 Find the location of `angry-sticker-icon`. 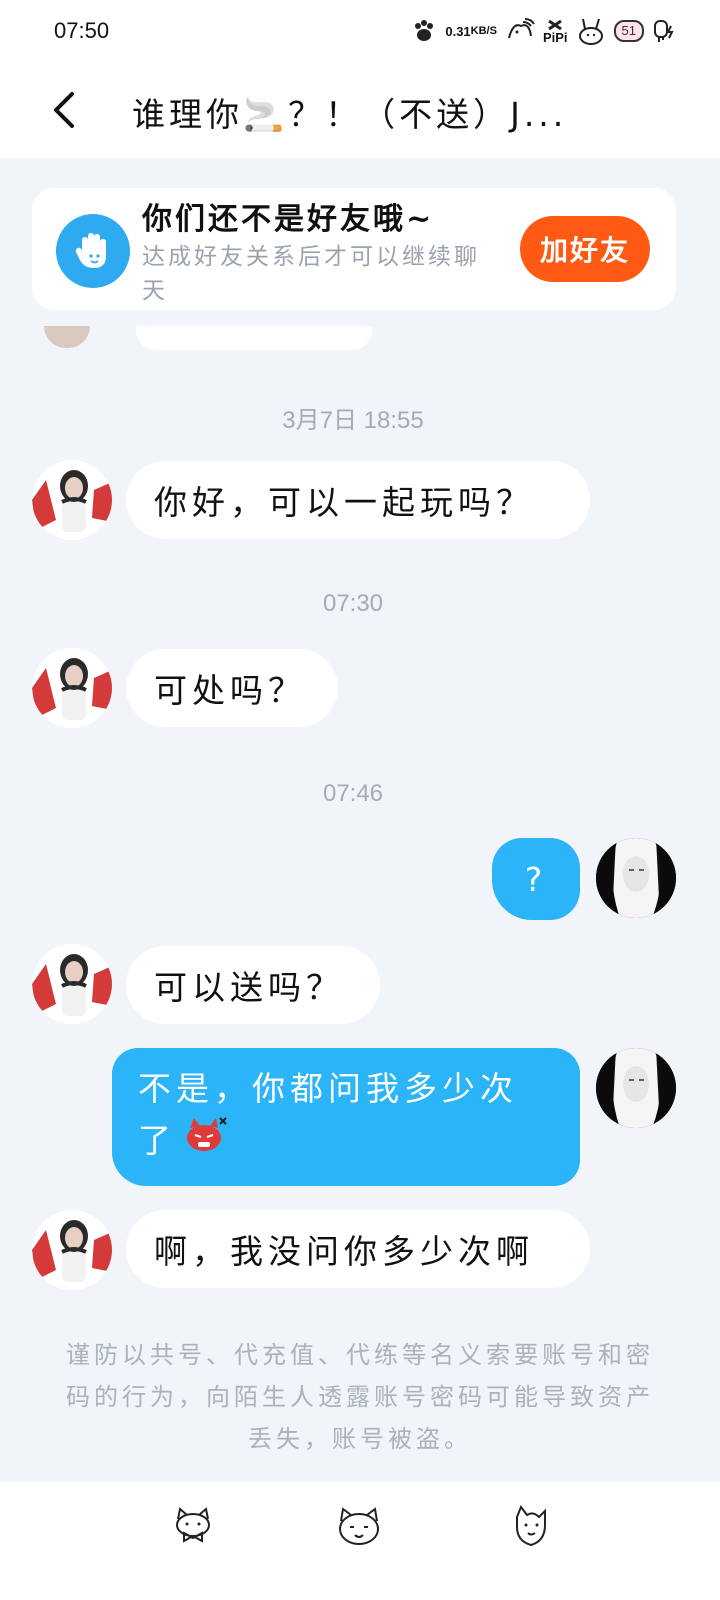

angry-sticker-icon is located at coordinates (207, 1141).